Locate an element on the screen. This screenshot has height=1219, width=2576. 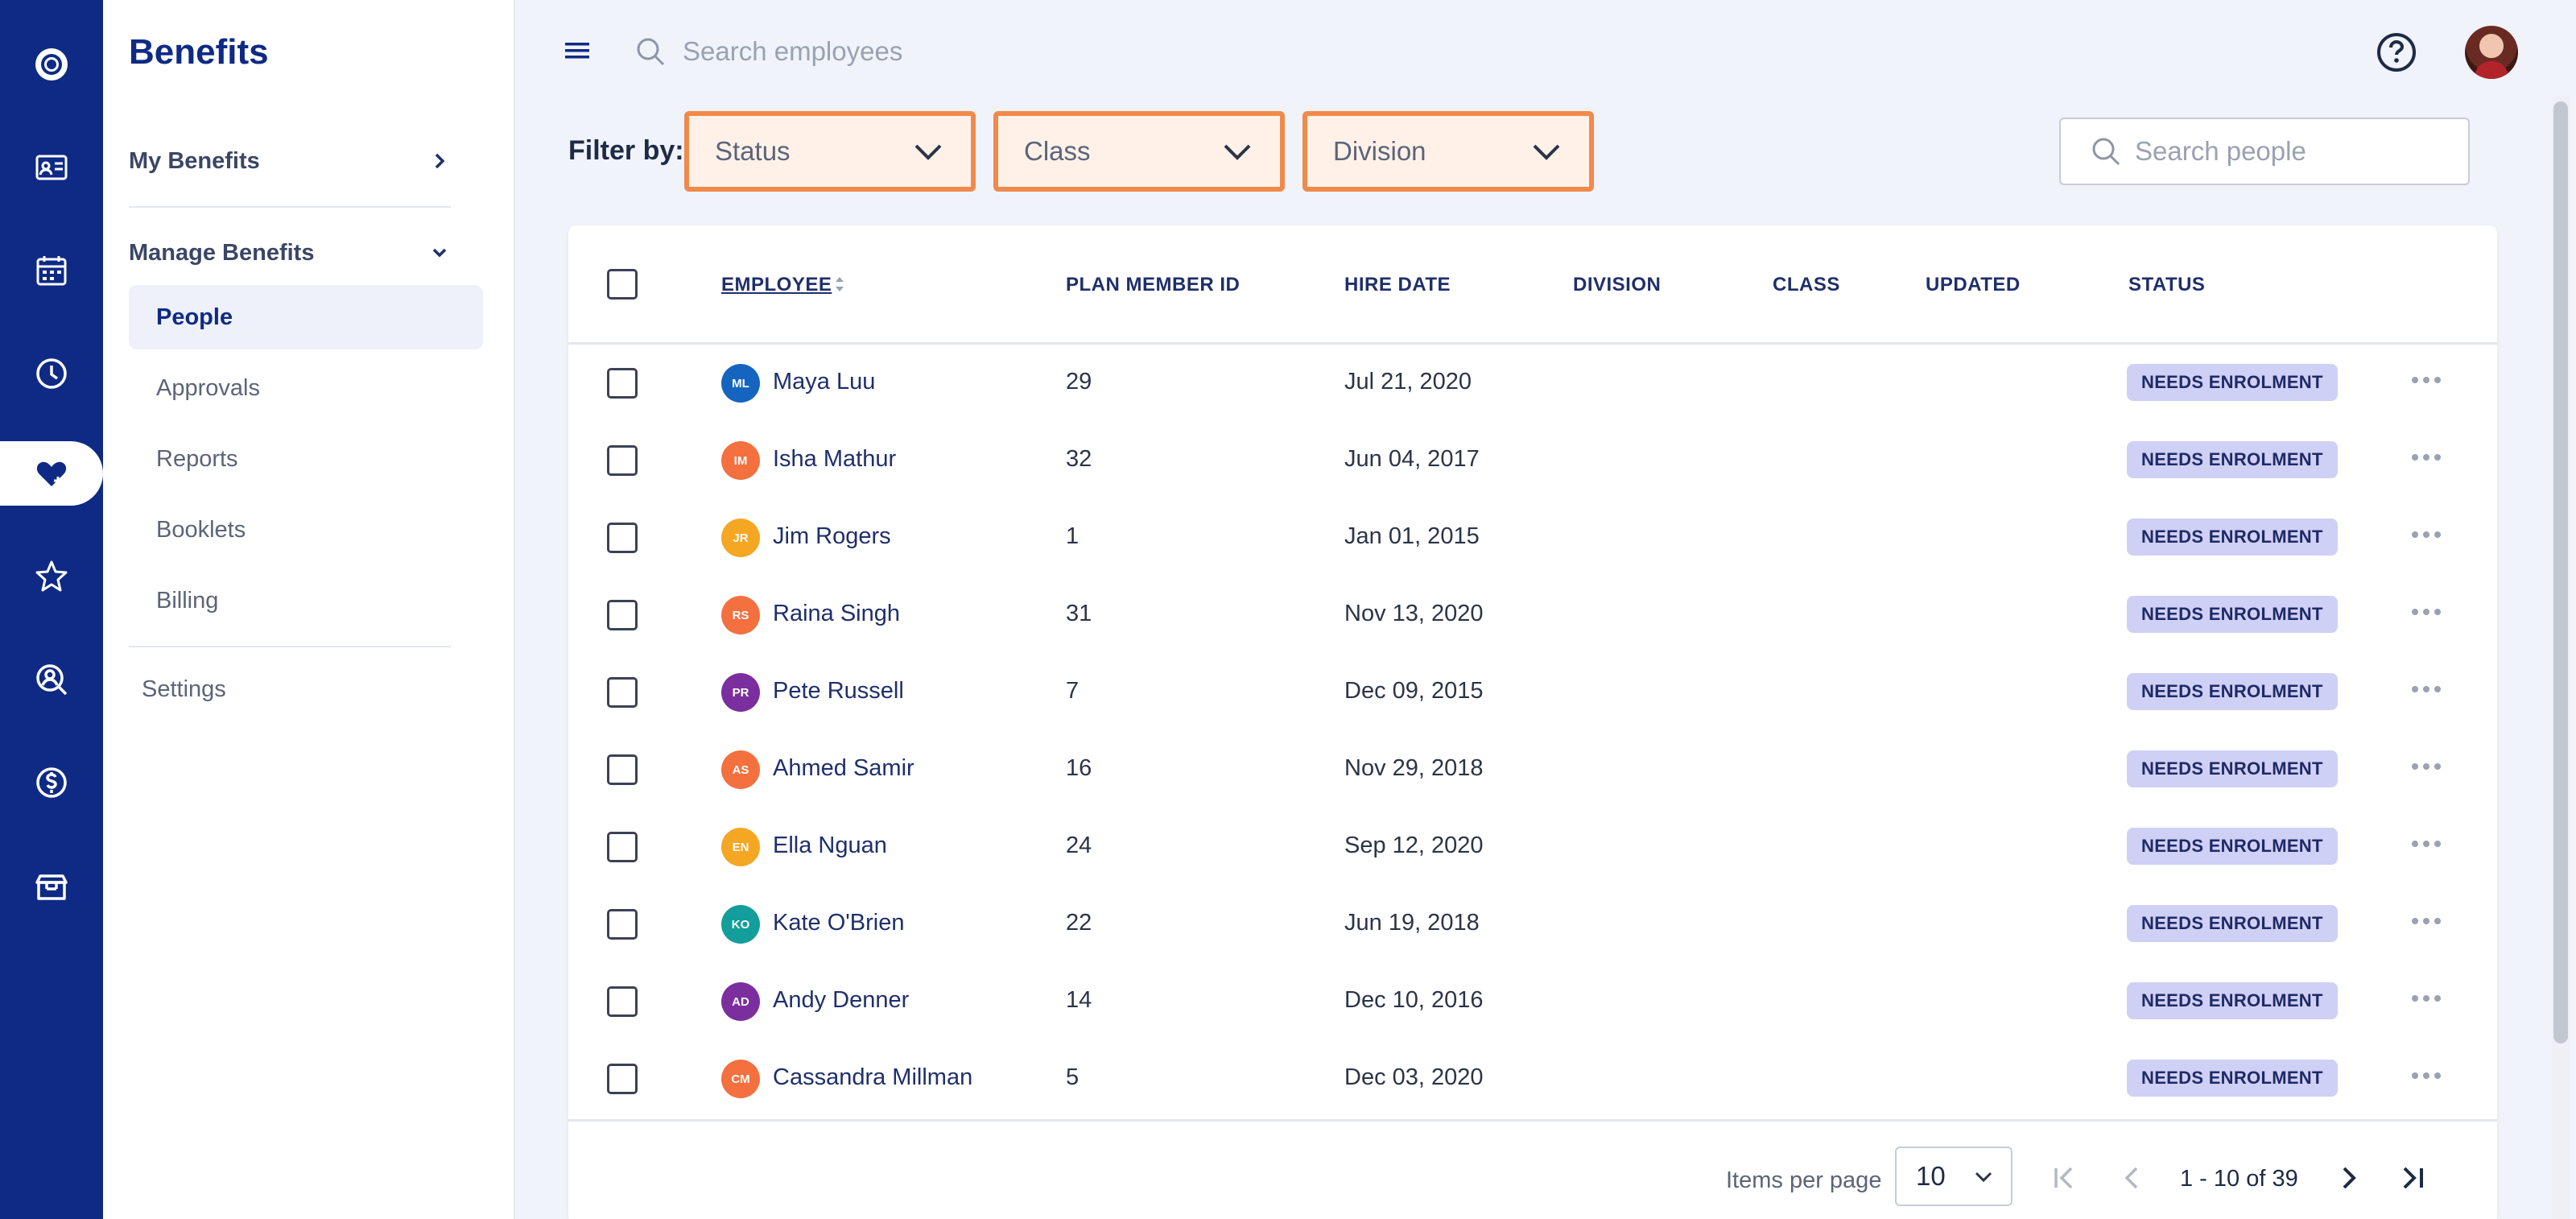
employee-name: Jim Rogers is located at coordinates (832, 537).